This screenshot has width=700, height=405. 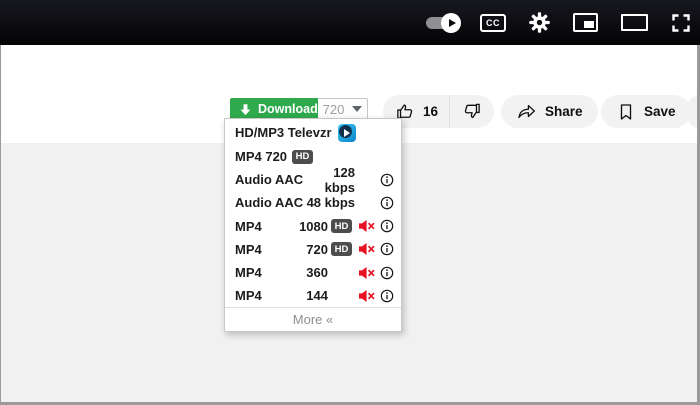 I want to click on pill-divider, so click(x=450, y=111).